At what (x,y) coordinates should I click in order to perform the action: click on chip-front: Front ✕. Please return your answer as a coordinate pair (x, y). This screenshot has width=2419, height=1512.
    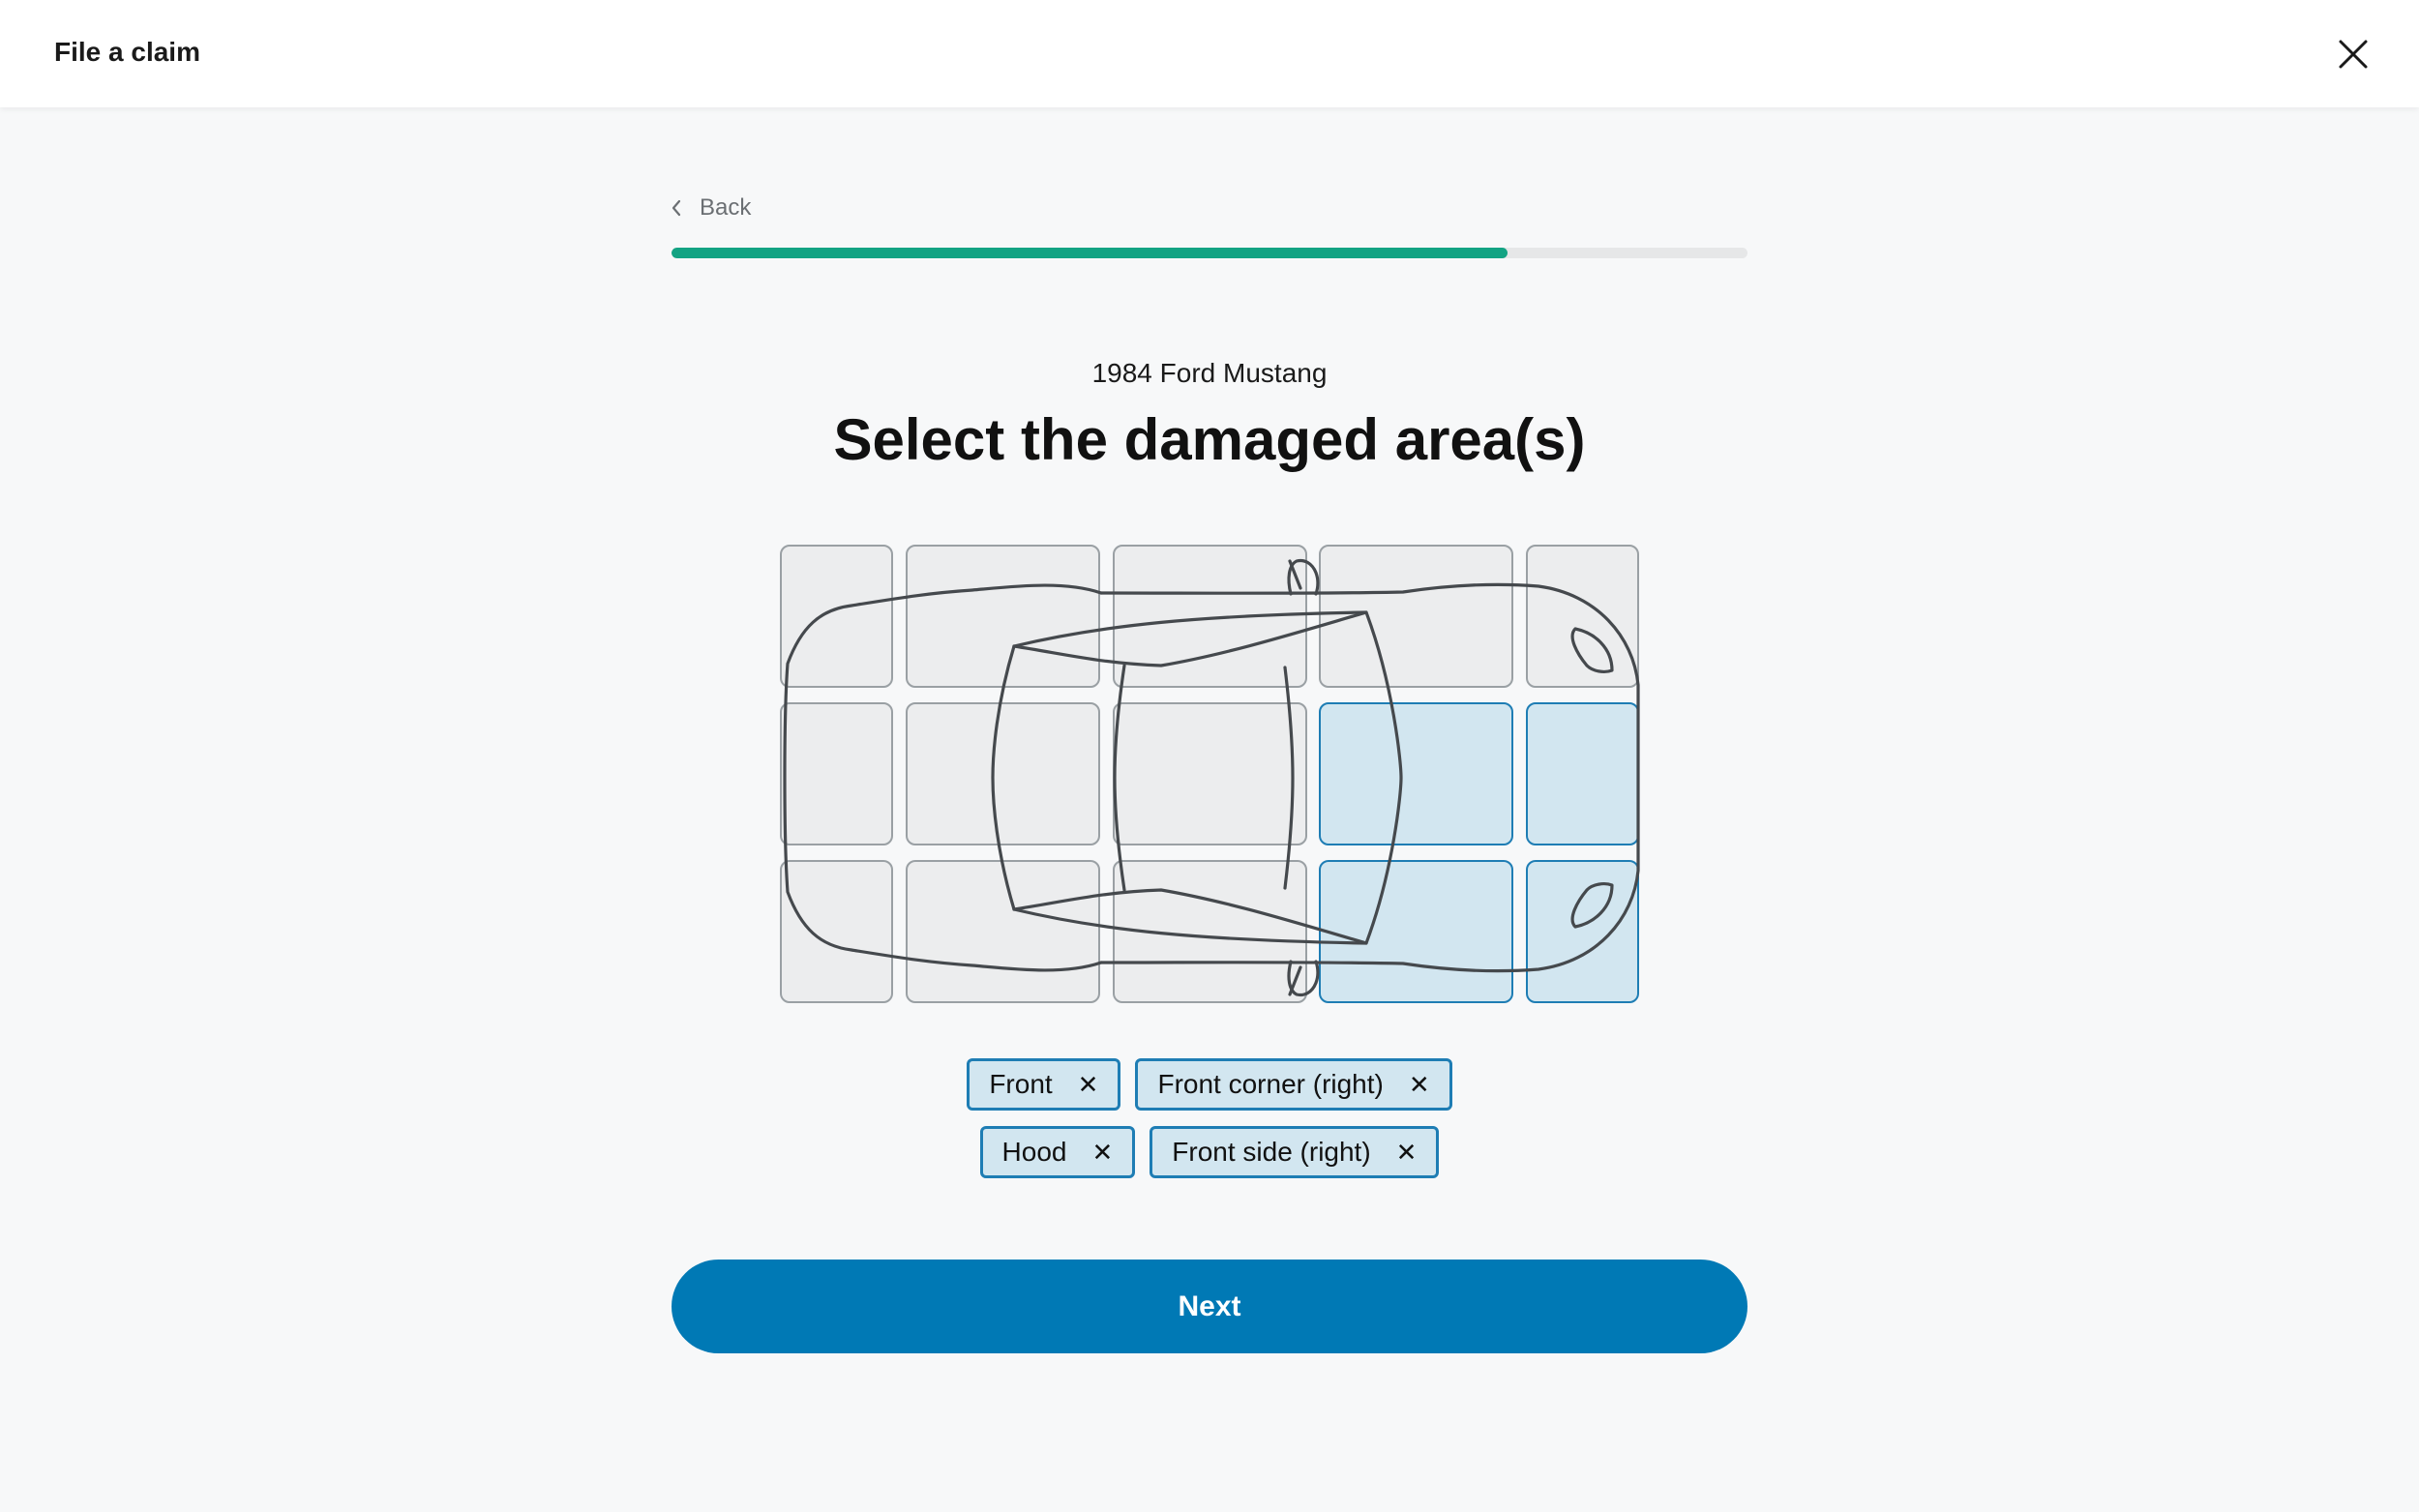
    Looking at the image, I should click on (1044, 1085).